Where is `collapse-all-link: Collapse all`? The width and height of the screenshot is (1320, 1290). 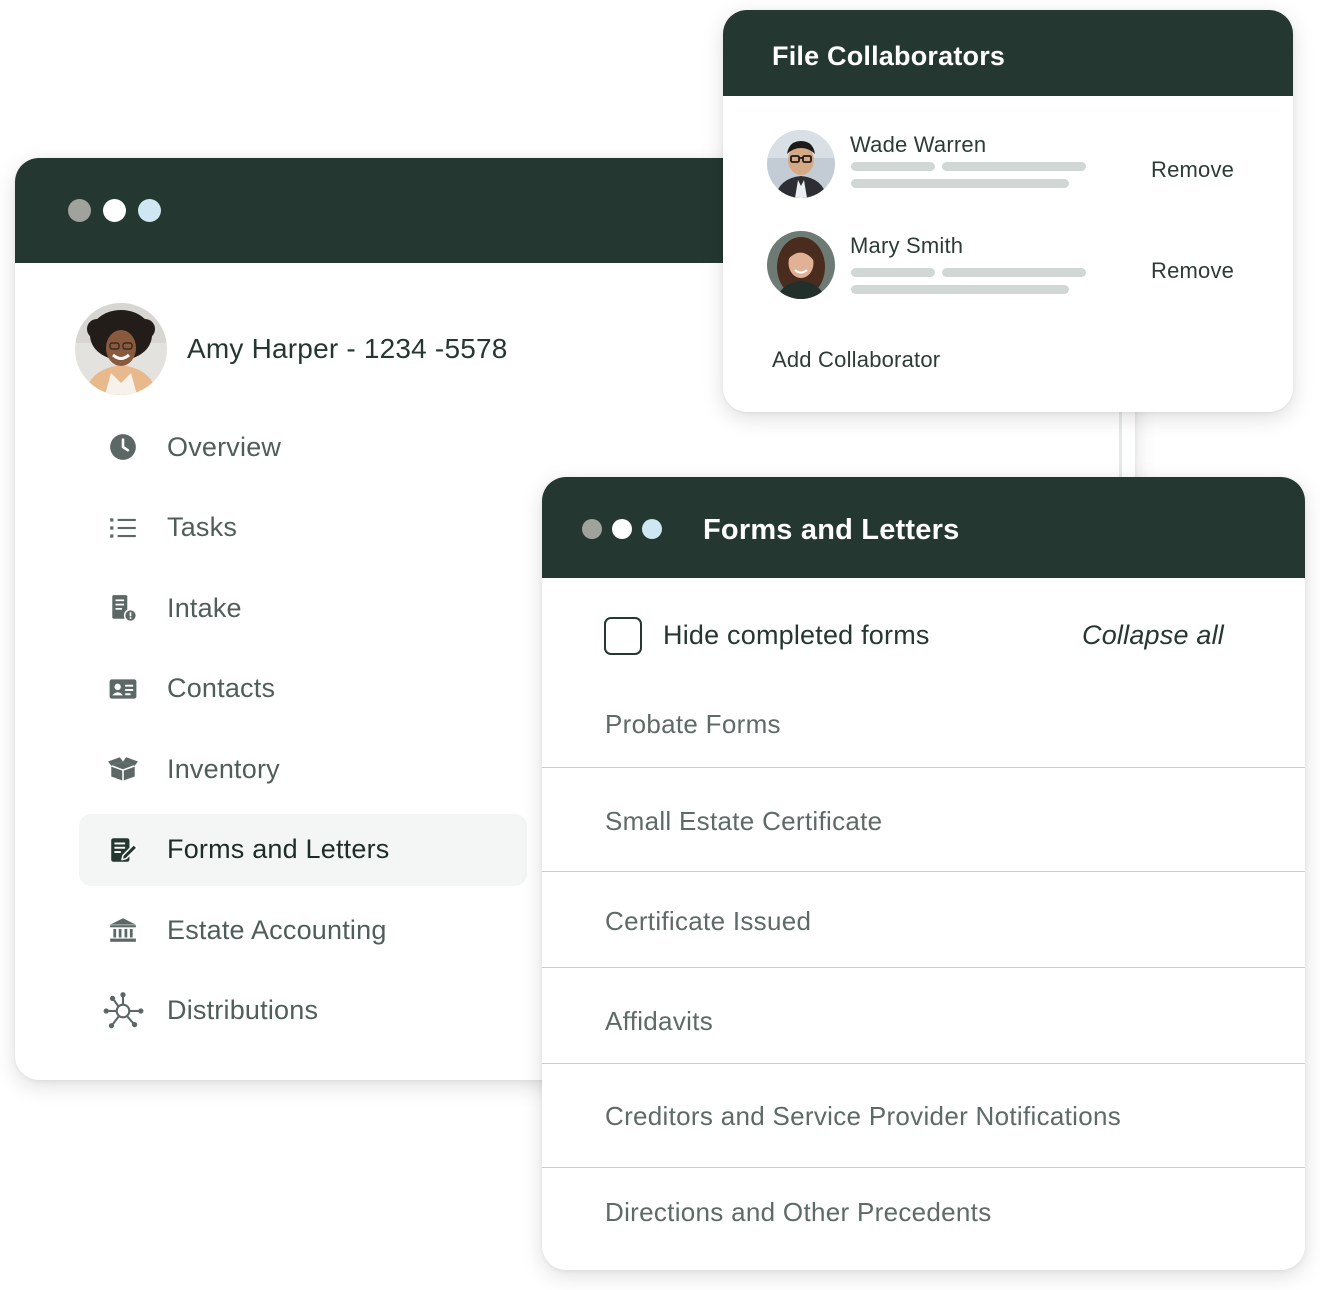
collapse-all-link: Collapse all is located at coordinates (1153, 635).